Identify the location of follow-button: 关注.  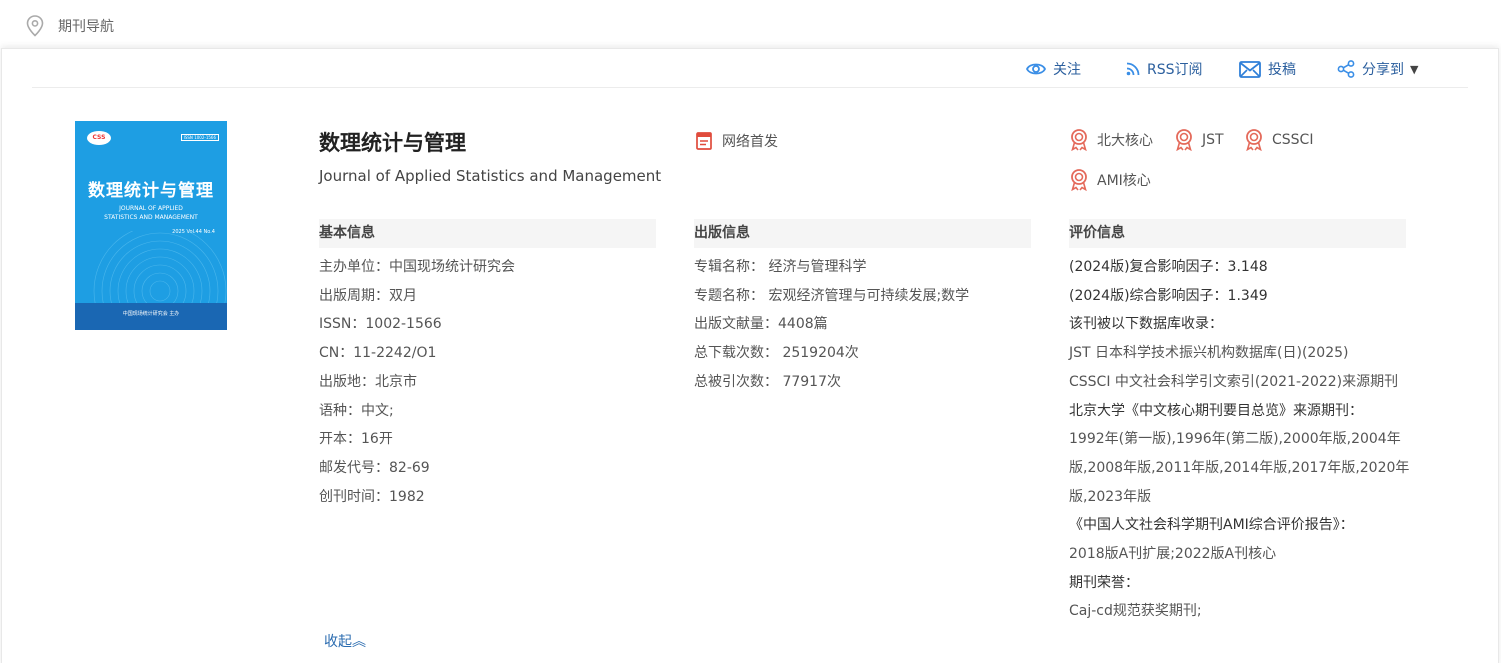
(1053, 69).